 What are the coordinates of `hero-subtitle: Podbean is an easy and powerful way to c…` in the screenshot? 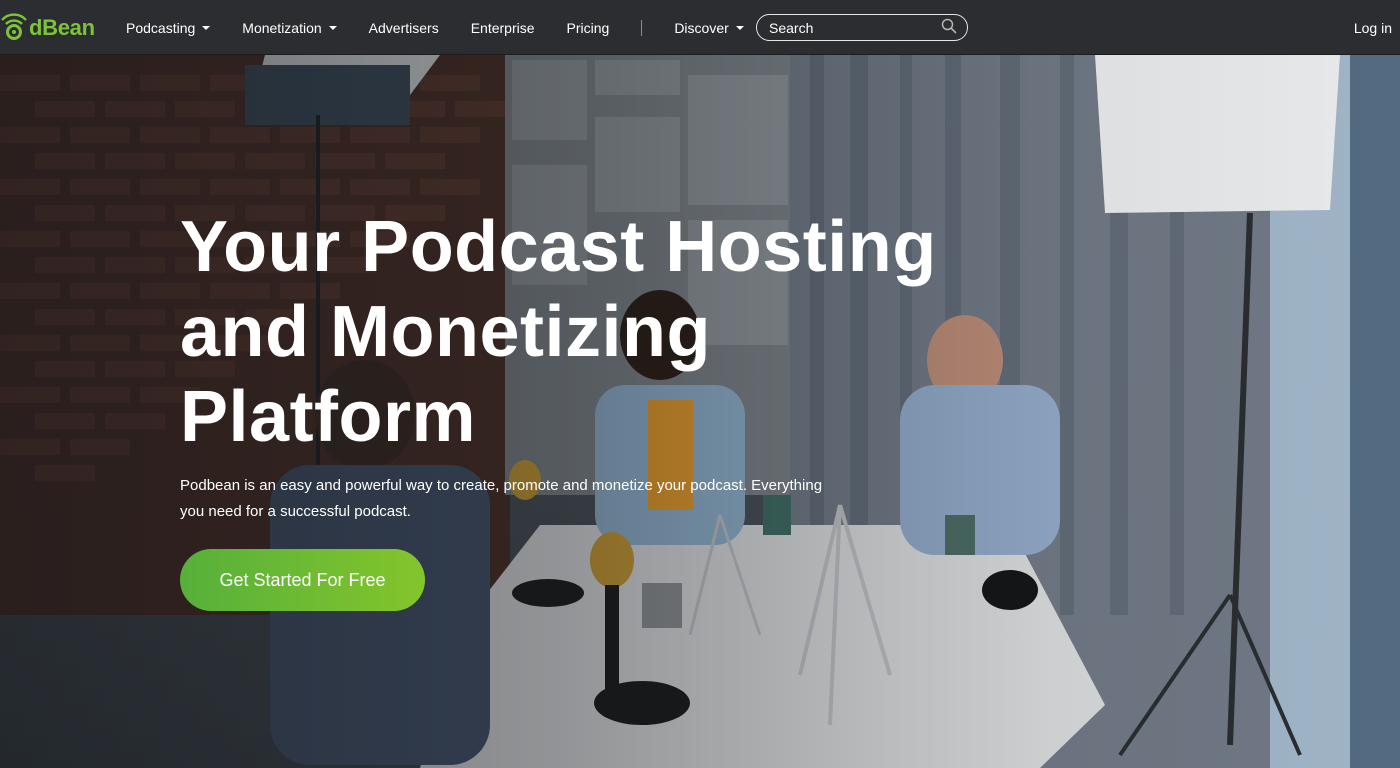 It's located at (501, 498).